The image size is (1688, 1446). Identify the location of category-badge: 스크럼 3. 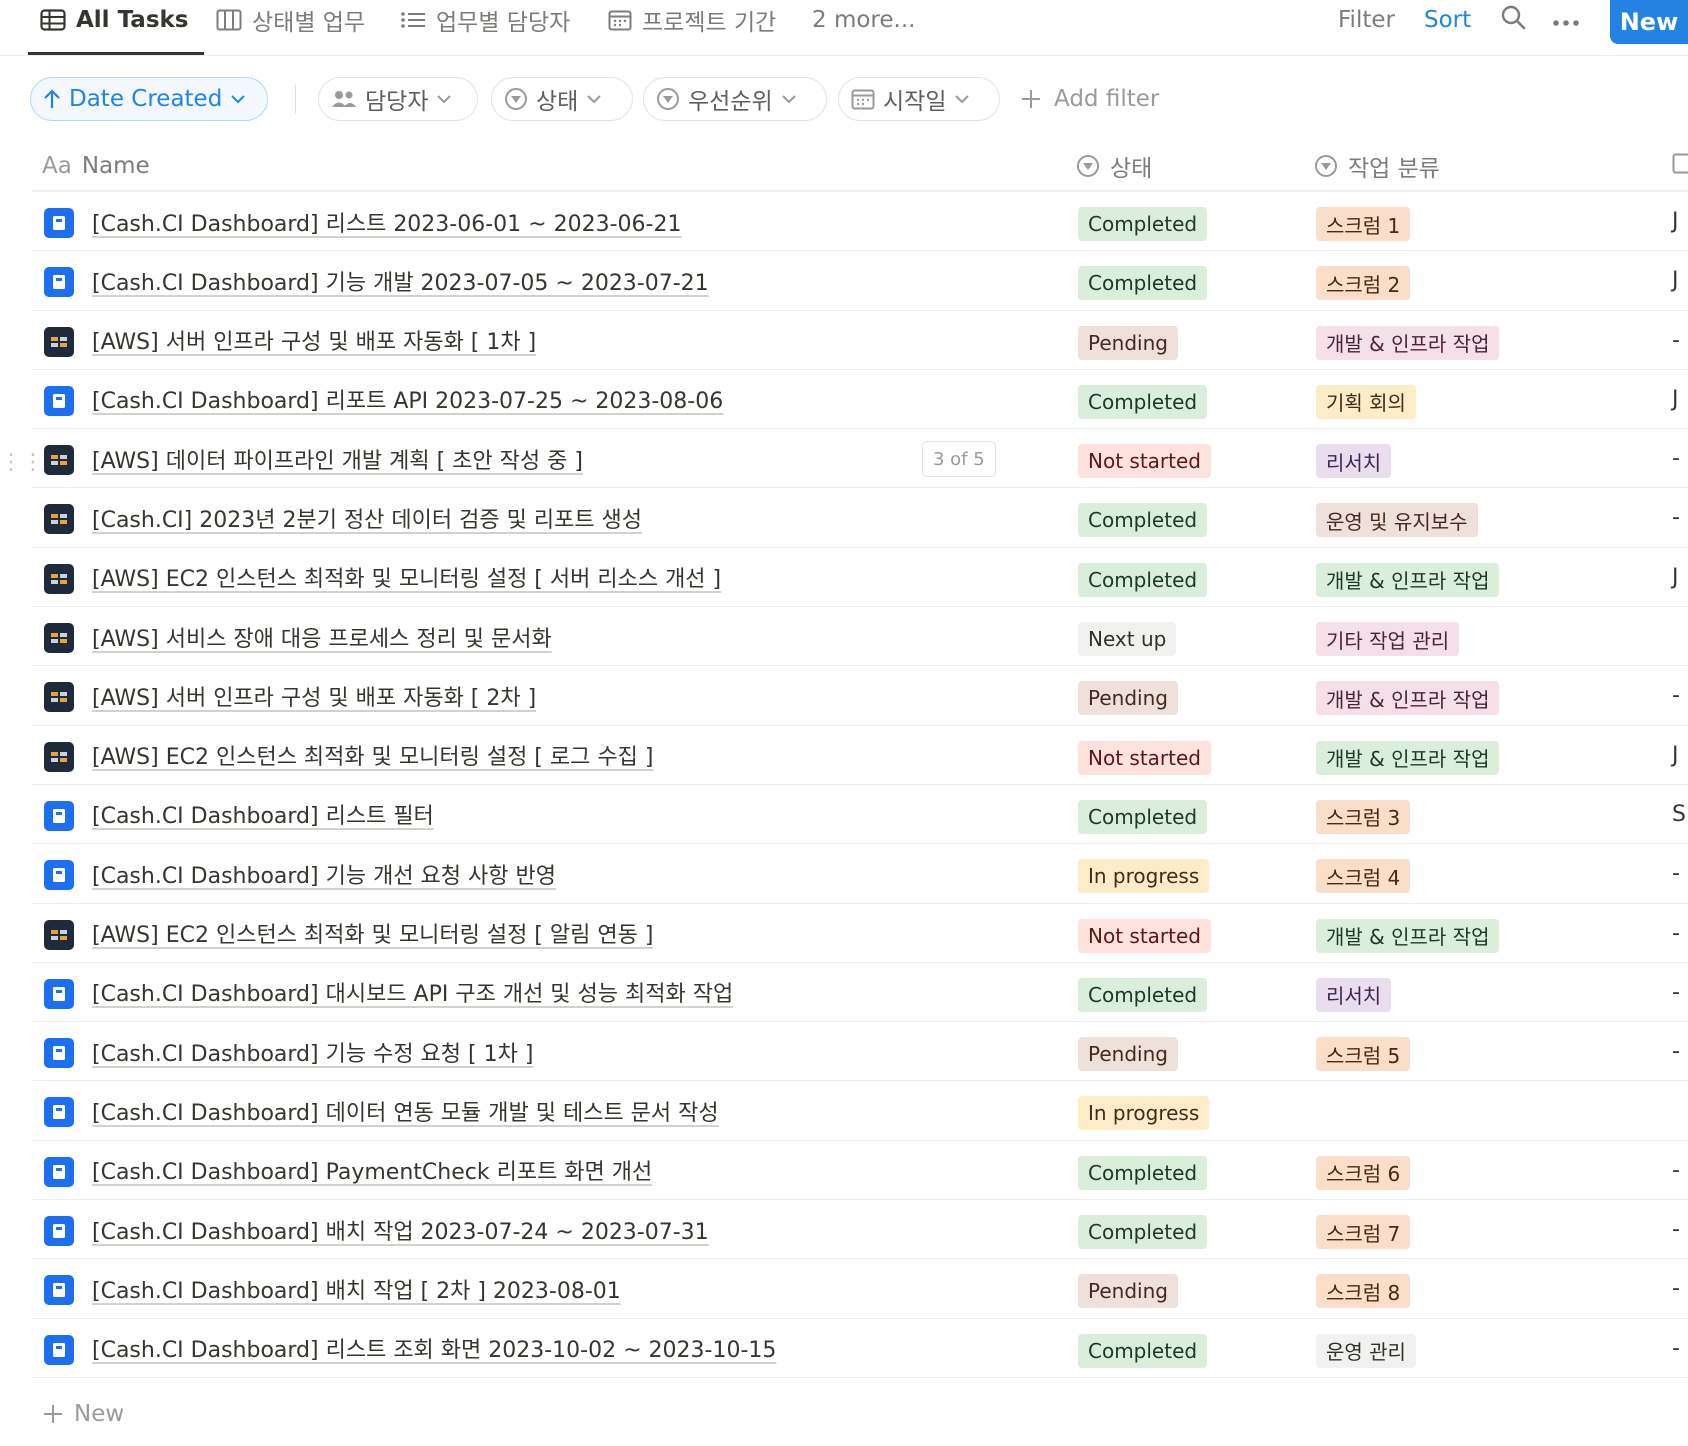
(1363, 816).